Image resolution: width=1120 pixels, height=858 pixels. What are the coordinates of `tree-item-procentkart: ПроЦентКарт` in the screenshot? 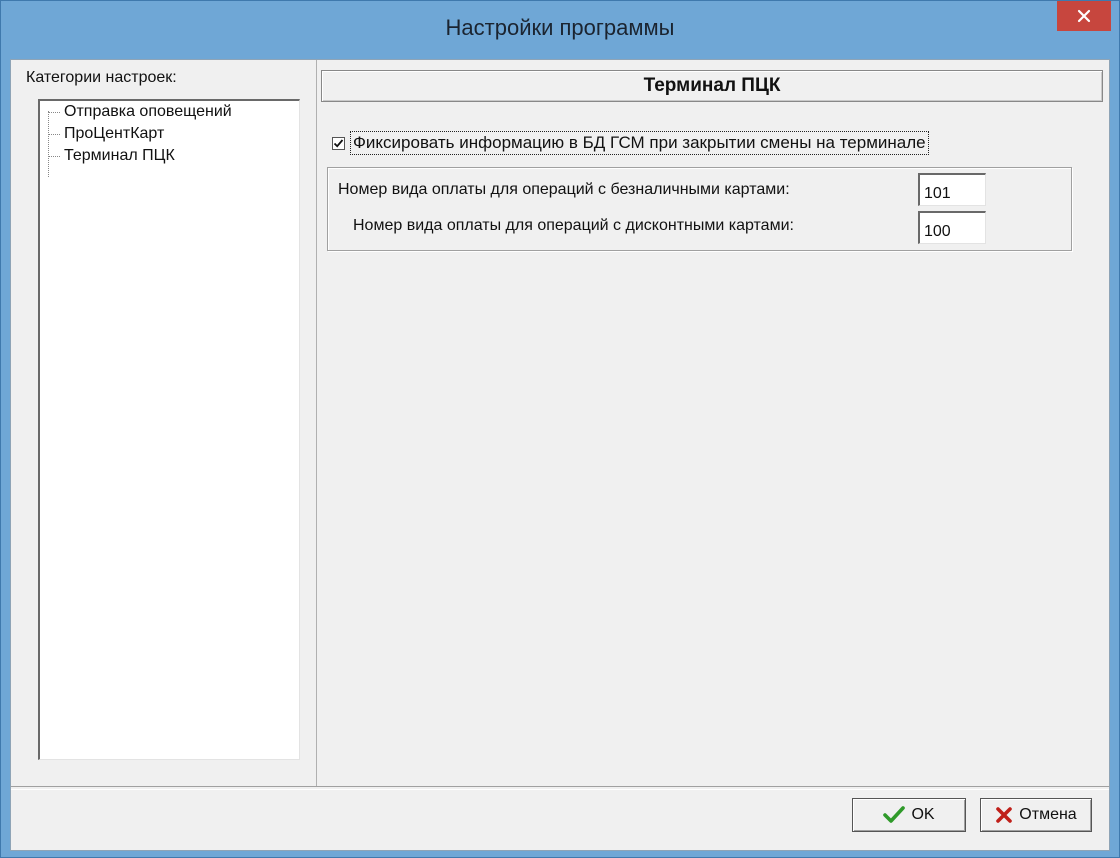 It's located at (106, 134).